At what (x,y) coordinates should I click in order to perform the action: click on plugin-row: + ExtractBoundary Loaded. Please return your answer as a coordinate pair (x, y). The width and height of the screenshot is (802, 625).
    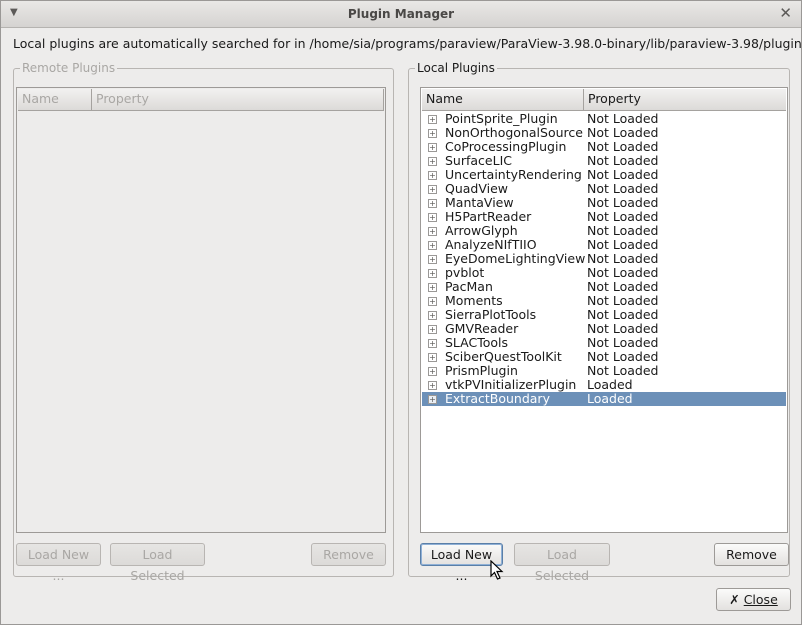
    Looking at the image, I should click on (604, 399).